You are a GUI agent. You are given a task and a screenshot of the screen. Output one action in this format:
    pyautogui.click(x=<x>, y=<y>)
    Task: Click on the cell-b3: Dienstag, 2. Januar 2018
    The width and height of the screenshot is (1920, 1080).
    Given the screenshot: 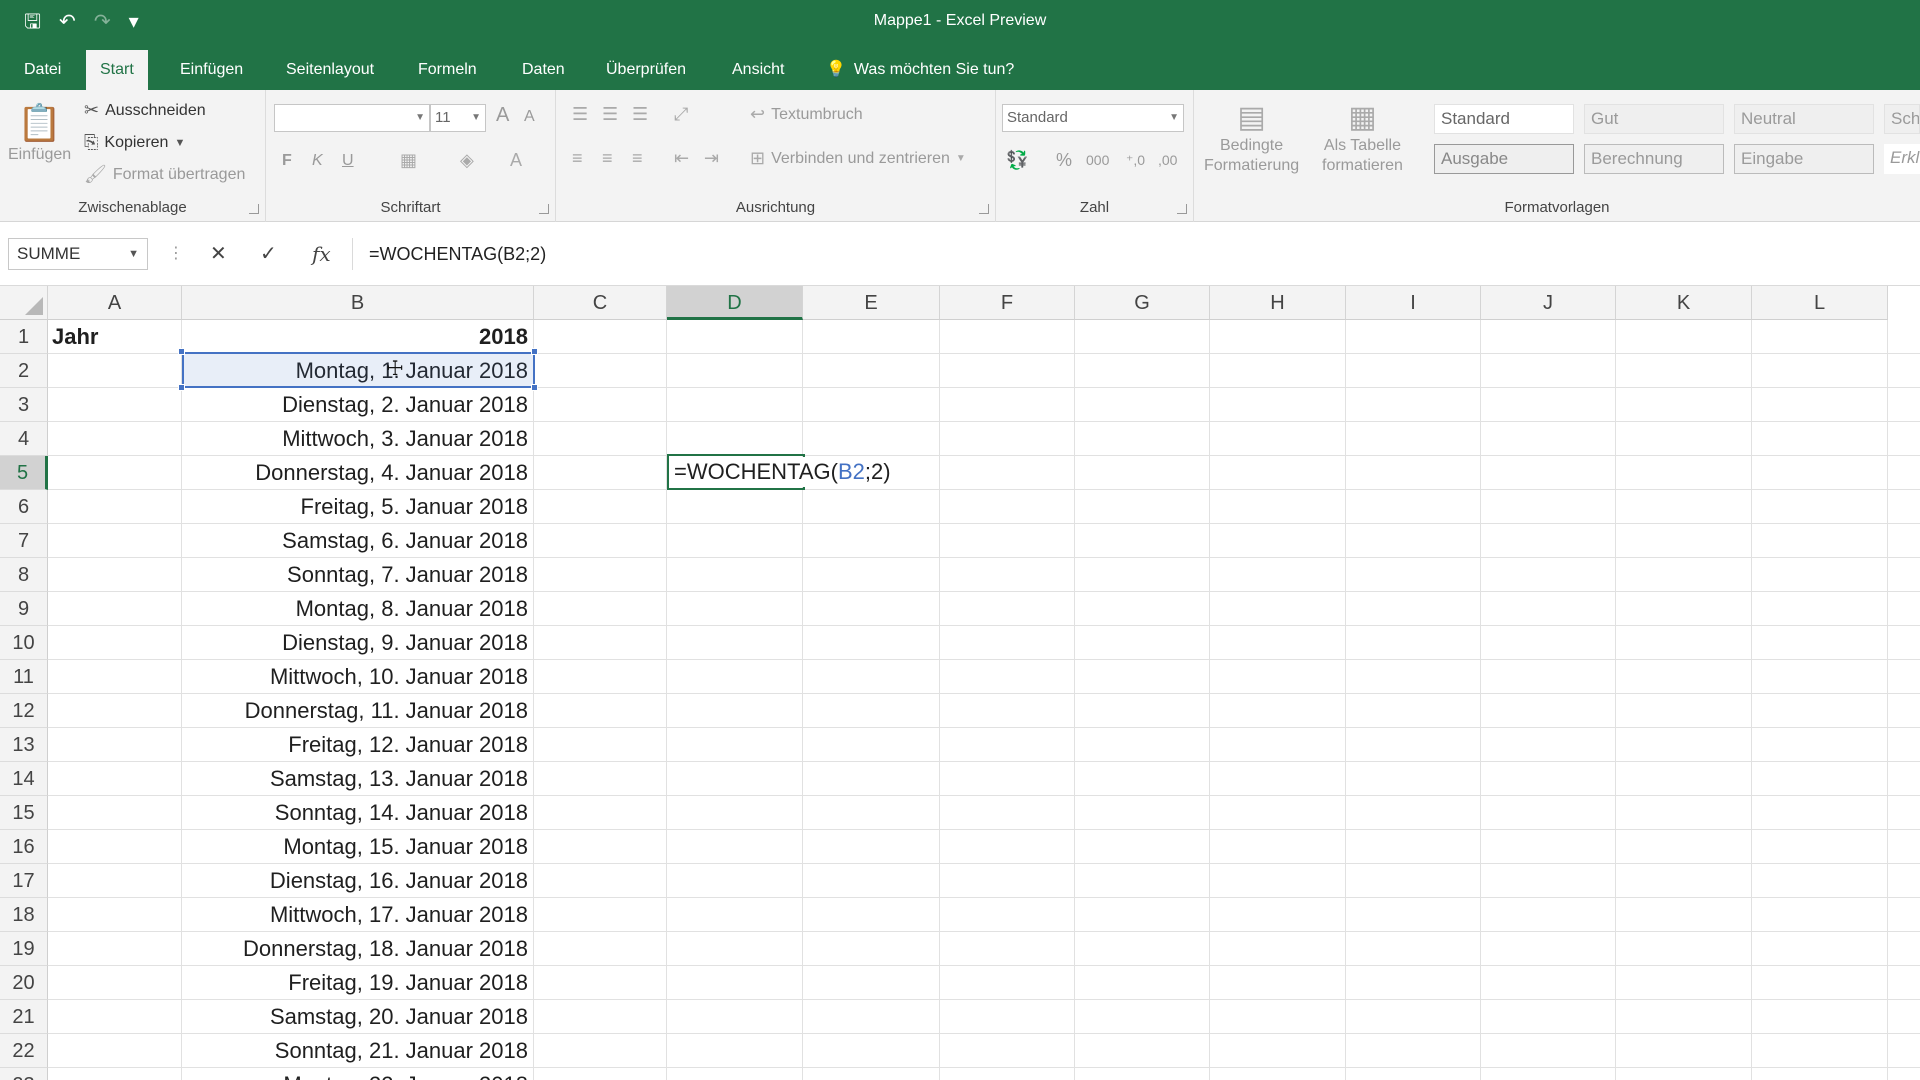 What is the action you would take?
    pyautogui.click(x=358, y=405)
    